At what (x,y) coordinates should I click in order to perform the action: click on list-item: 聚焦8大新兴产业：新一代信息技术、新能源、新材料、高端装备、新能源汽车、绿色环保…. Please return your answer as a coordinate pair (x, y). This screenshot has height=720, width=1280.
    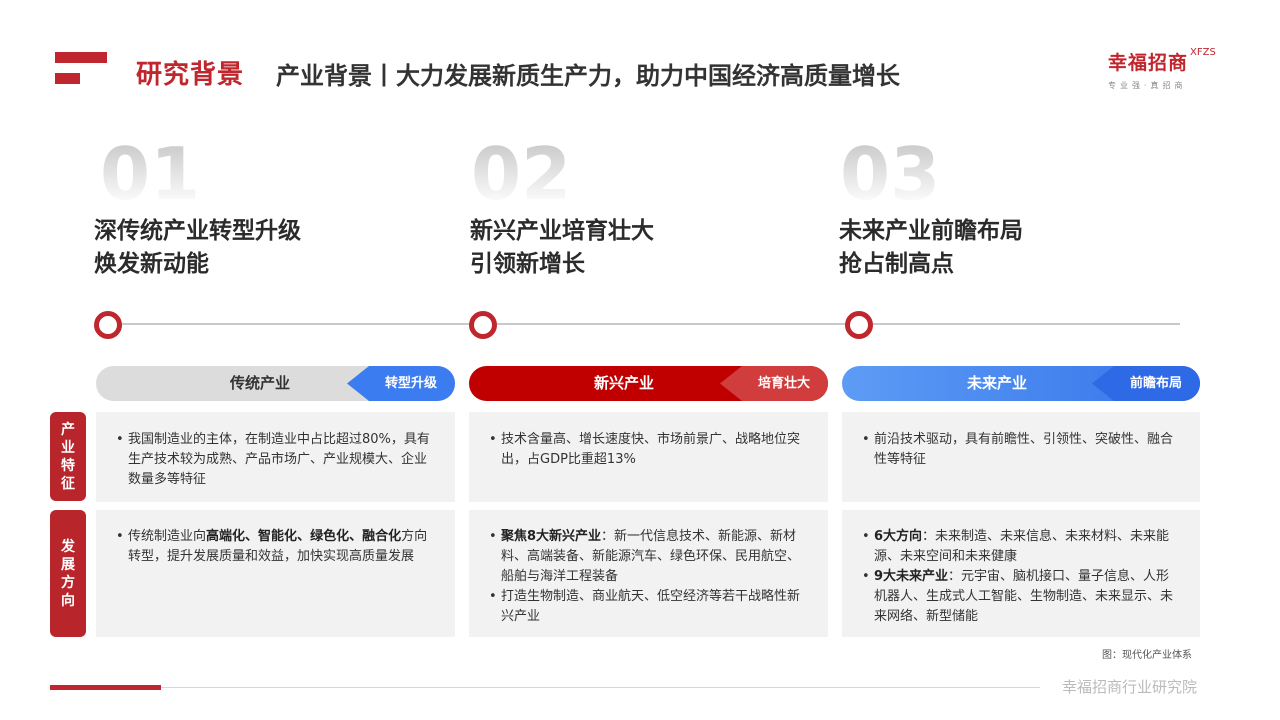
    Looking at the image, I should click on (648, 557).